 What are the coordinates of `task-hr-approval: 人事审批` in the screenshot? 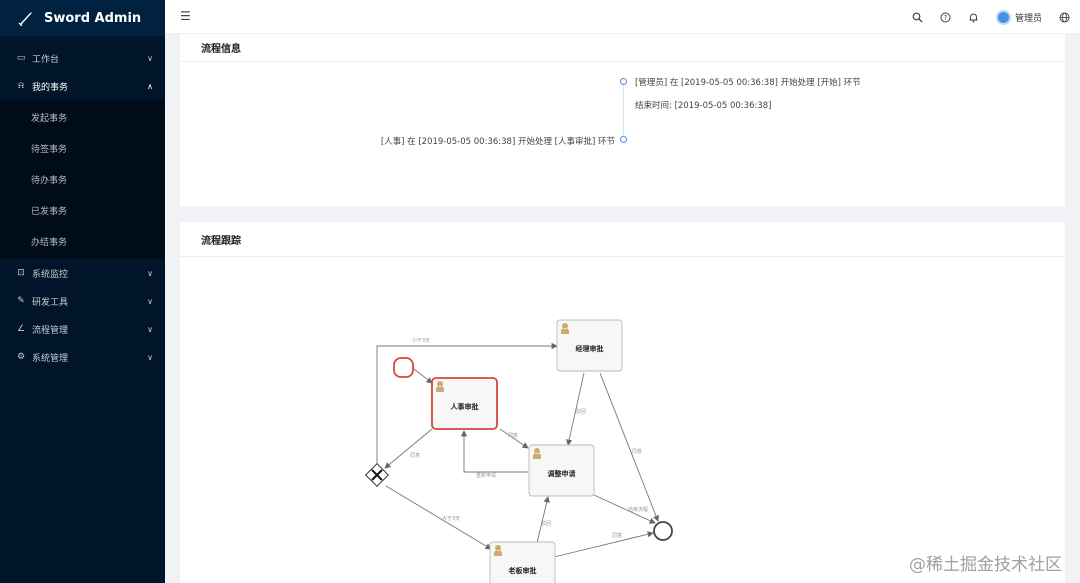 It's located at (464, 403).